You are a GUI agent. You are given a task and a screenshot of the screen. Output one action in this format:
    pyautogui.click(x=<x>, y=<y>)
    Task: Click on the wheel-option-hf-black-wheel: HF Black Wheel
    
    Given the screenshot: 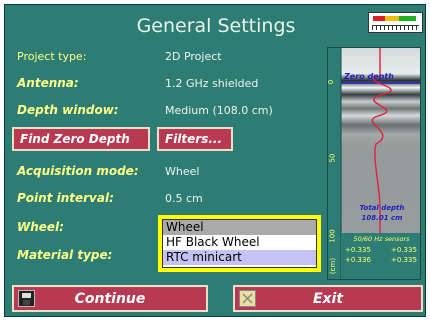 What is the action you would take?
    pyautogui.click(x=239, y=242)
    